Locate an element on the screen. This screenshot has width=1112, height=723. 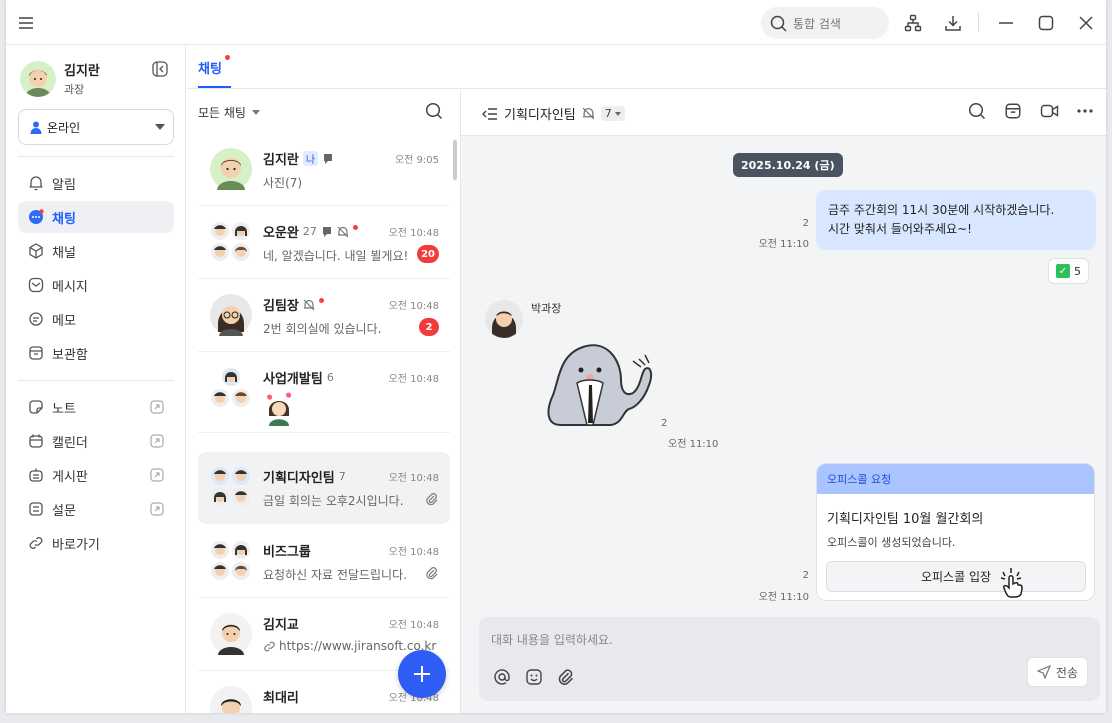
close-icon is located at coordinates (1086, 23).